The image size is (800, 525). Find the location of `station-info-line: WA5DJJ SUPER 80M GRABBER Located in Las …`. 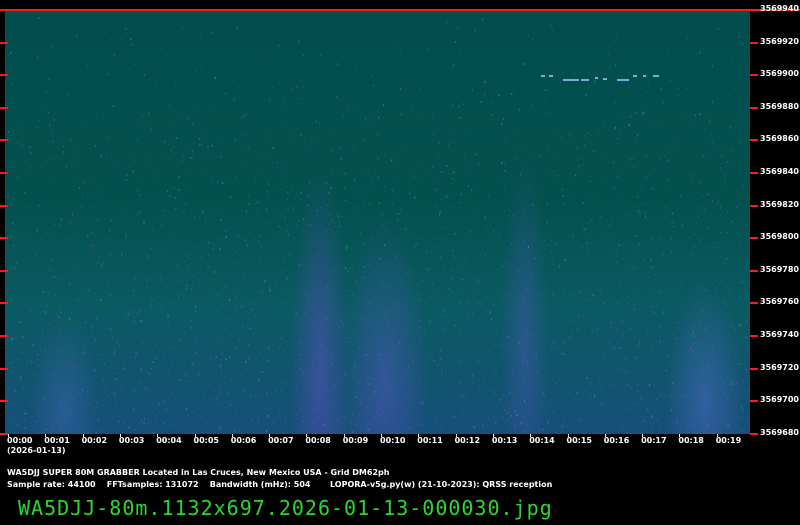

station-info-line: WA5DJJ SUPER 80M GRABBER Located in Las … is located at coordinates (198, 472).